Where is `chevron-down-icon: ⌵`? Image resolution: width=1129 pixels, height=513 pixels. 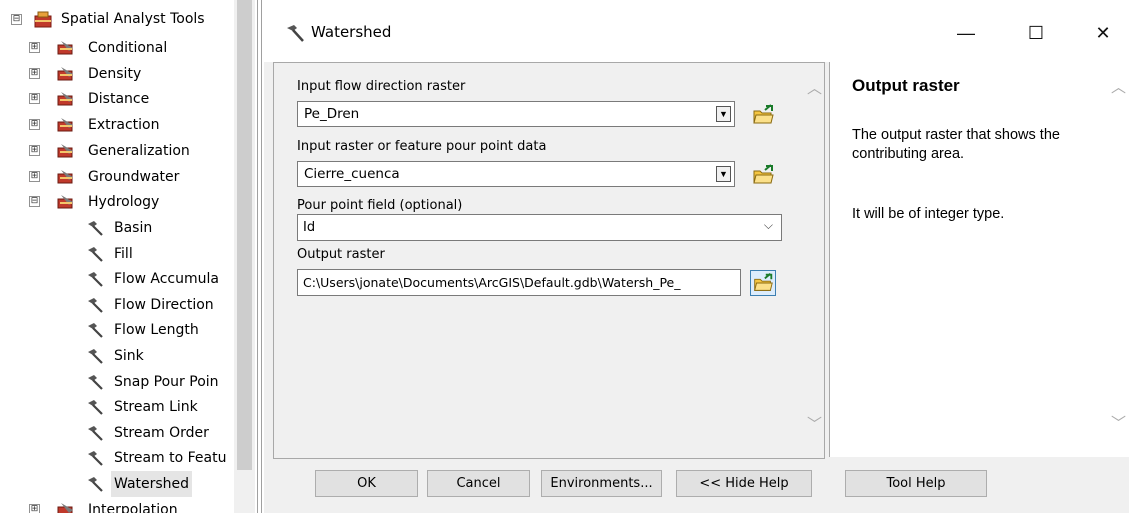 chevron-down-icon: ⌵ is located at coordinates (768, 225).